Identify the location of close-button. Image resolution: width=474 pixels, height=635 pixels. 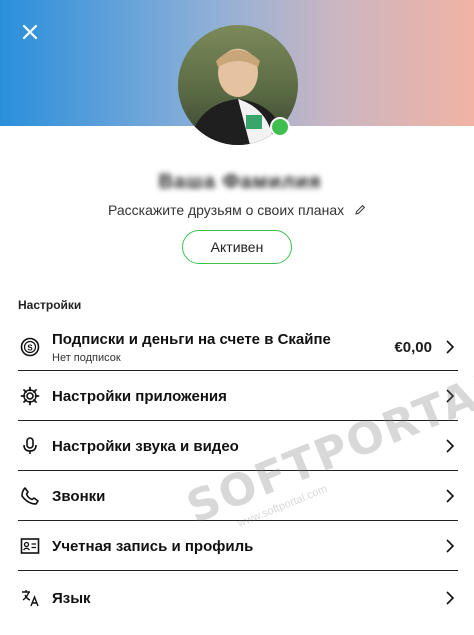
(30, 32).